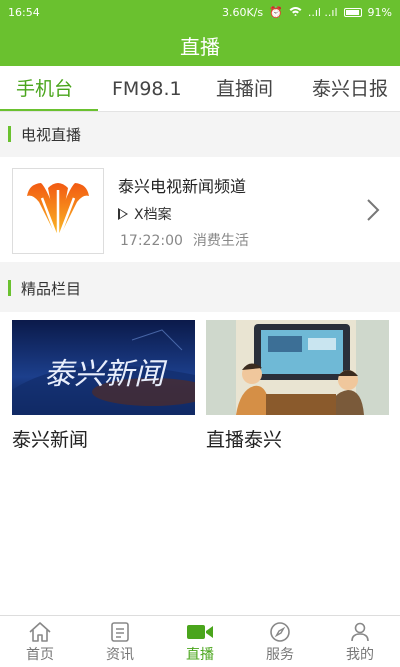  Describe the element at coordinates (200, 12) in the screenshot. I see `status-bar: 16:54 3.60K/s ⏰ ..ıl ..ıl 91%` at that location.